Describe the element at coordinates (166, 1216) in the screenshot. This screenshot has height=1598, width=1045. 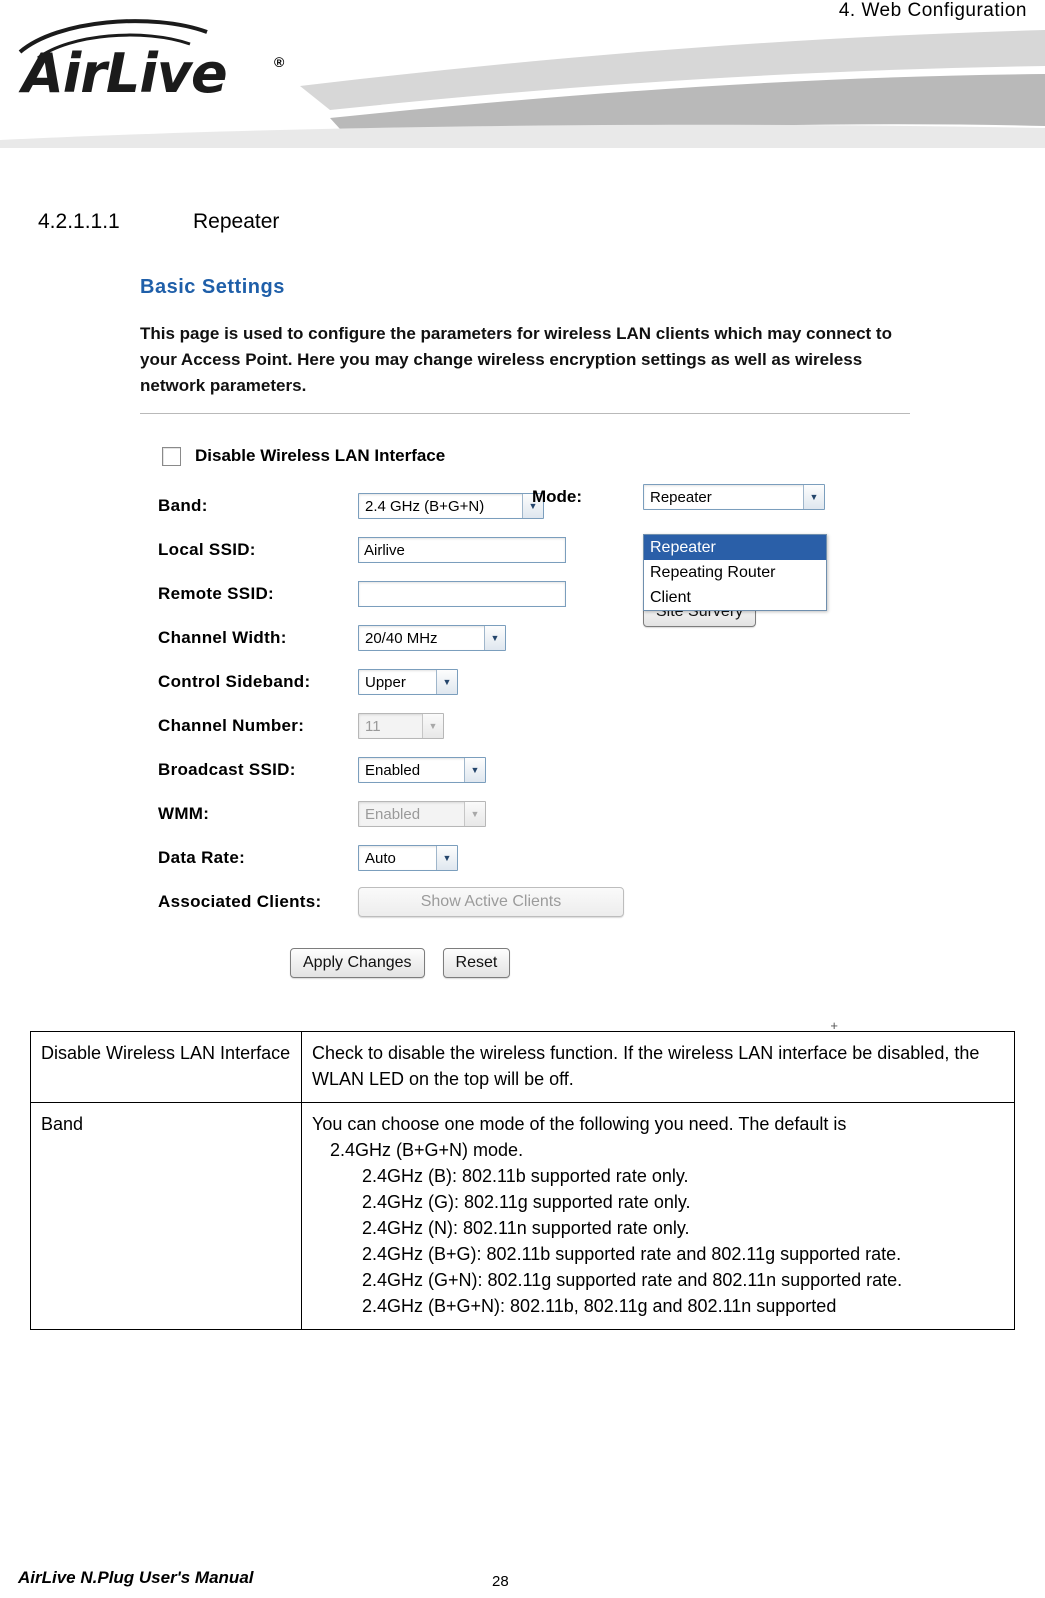
I see `row-key: Band` at that location.